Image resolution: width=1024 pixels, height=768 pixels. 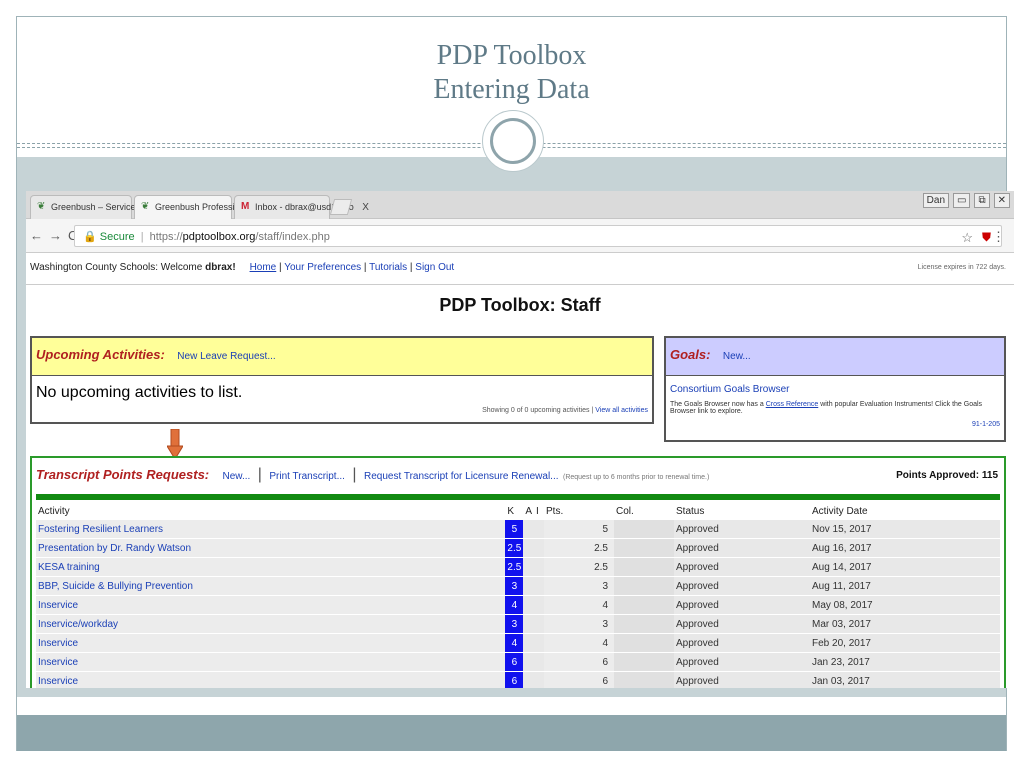 I want to click on k-points-badge: 3, so click(x=514, y=586).